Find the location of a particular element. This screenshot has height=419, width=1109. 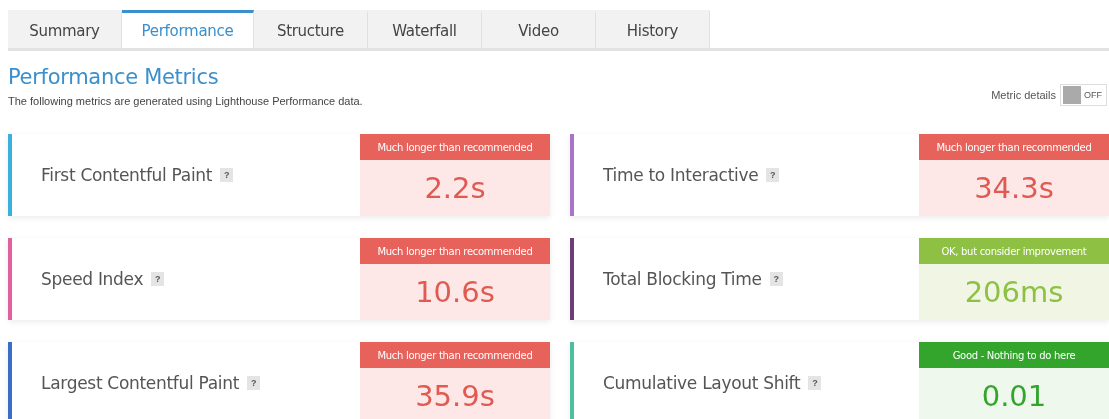

metric-value: 2.2s is located at coordinates (455, 188).